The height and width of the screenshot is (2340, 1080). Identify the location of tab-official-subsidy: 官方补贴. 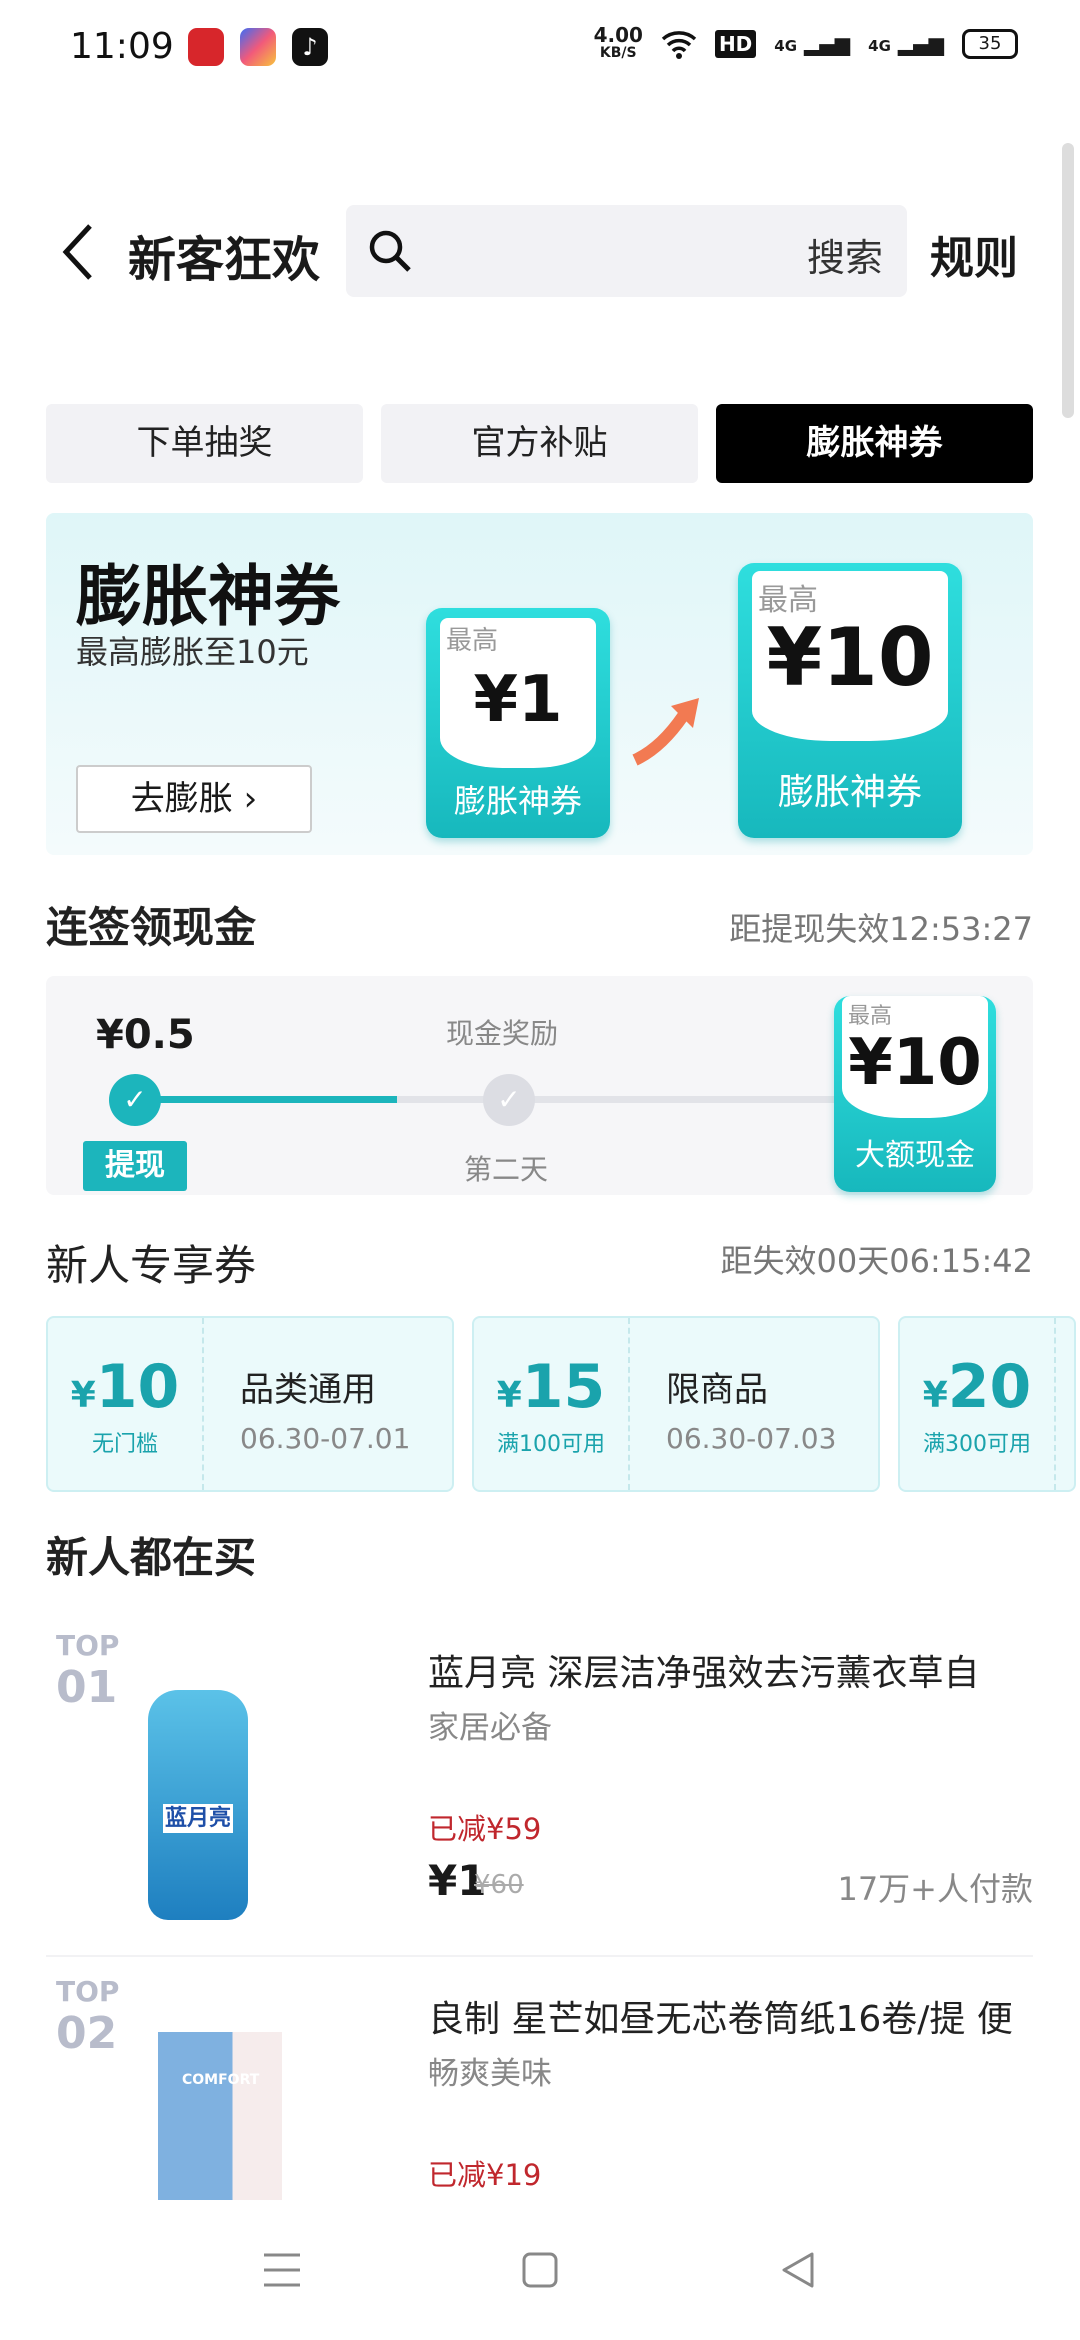
(539, 443).